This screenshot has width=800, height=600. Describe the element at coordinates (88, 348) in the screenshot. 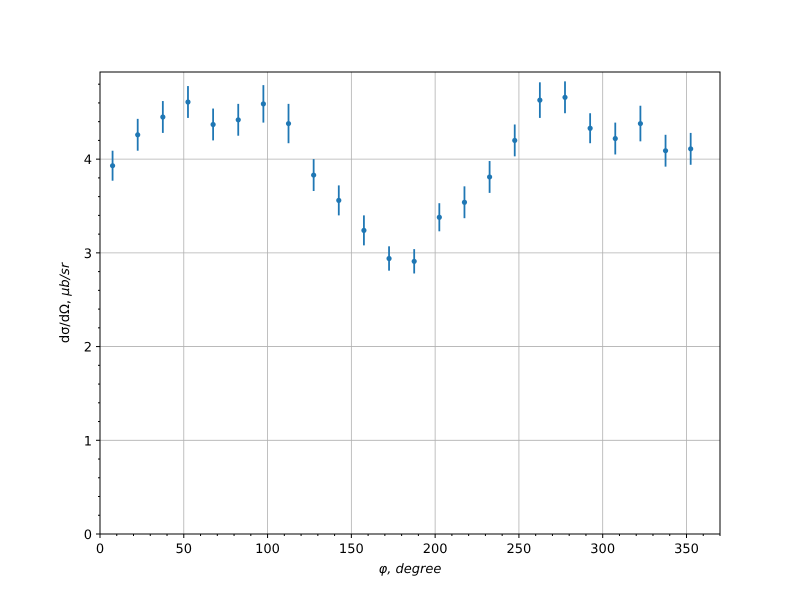

I see `y-tick-label: 2` at that location.